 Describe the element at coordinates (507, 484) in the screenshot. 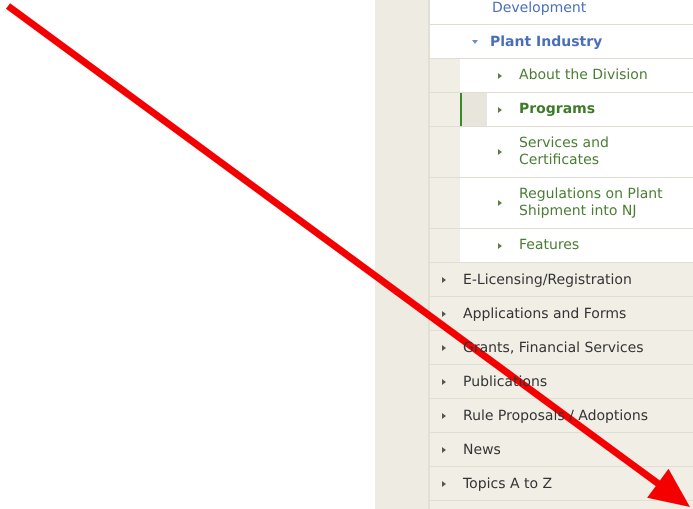

I see `menu-link: Topics A to Z` at that location.